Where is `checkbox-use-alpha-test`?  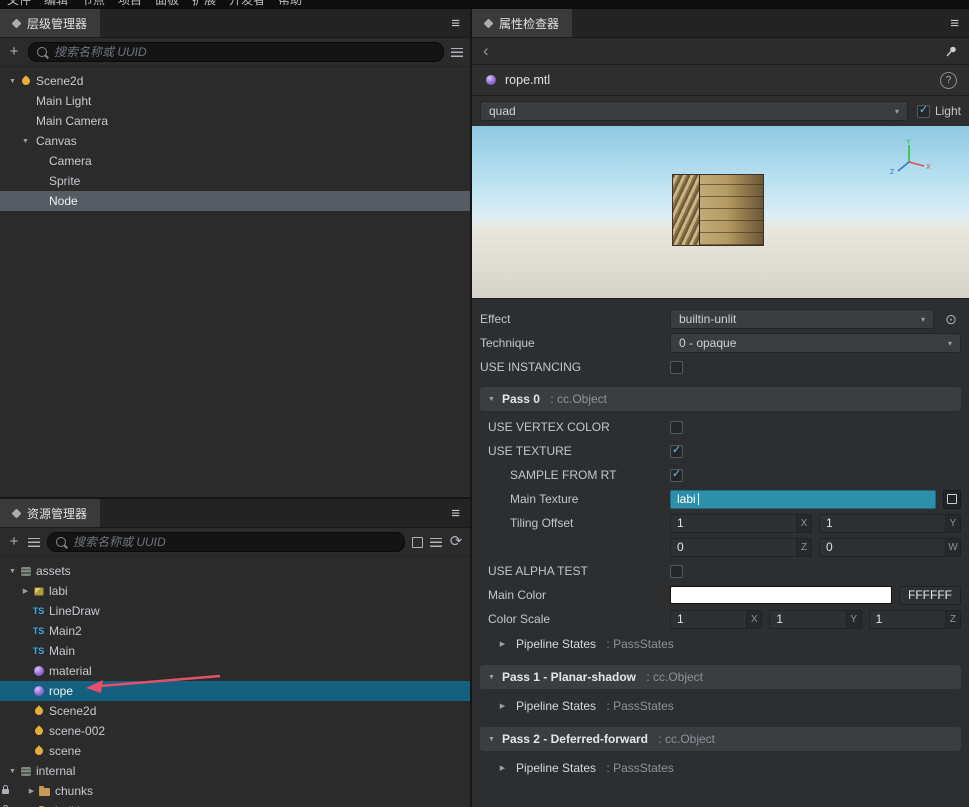 checkbox-use-alpha-test is located at coordinates (676, 571).